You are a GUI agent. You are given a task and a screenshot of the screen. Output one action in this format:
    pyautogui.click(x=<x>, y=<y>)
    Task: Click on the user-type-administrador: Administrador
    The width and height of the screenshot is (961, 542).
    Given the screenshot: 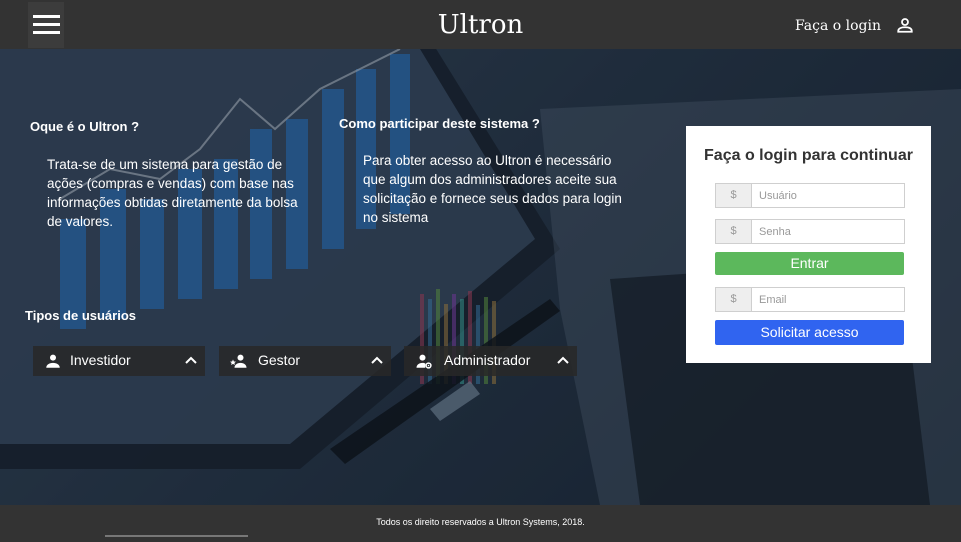 What is the action you would take?
    pyautogui.click(x=490, y=361)
    